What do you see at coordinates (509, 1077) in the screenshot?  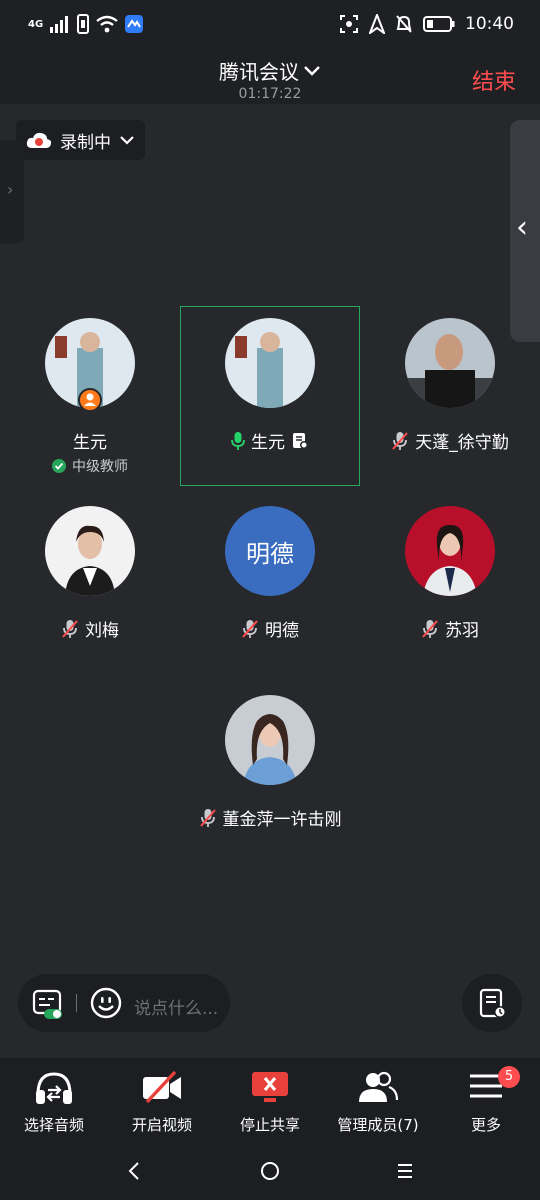 I see `more-badge: 5` at bounding box center [509, 1077].